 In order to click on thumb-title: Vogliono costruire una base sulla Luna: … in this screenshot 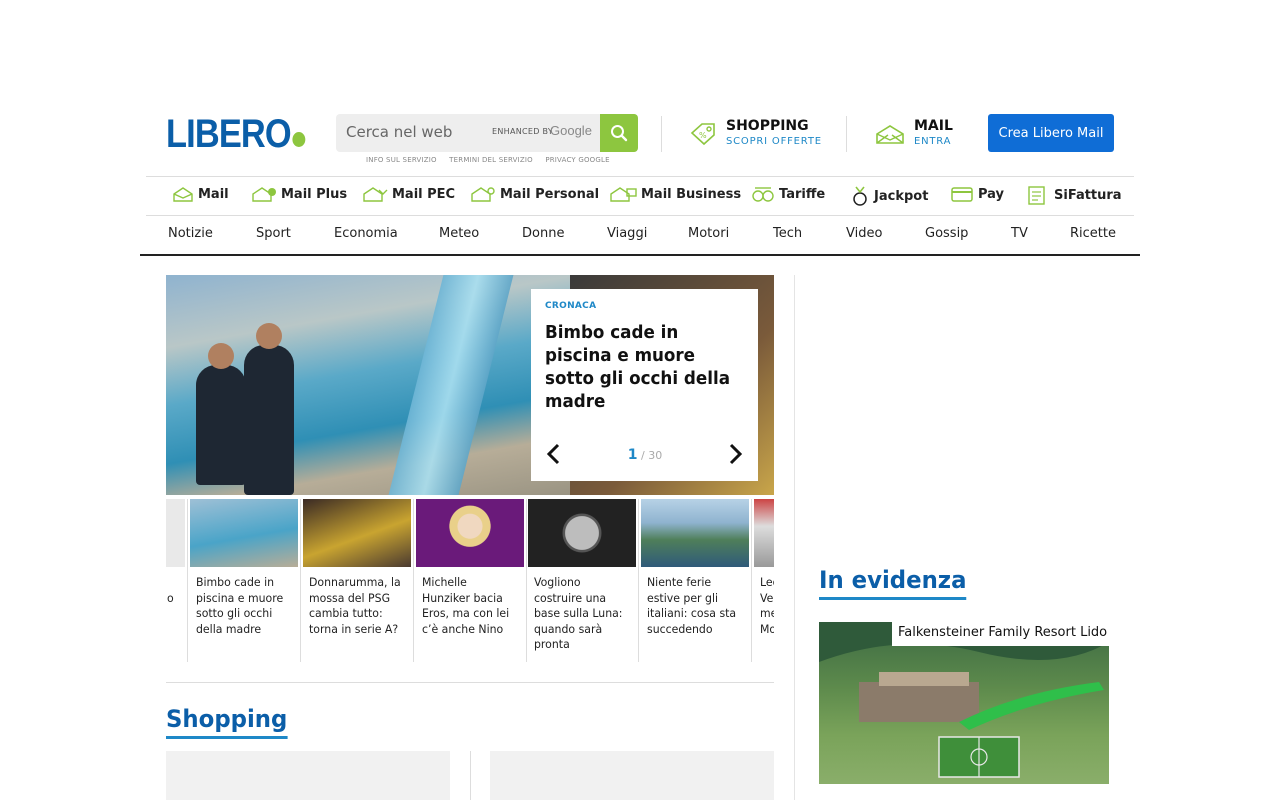, I will do `click(578, 613)`.